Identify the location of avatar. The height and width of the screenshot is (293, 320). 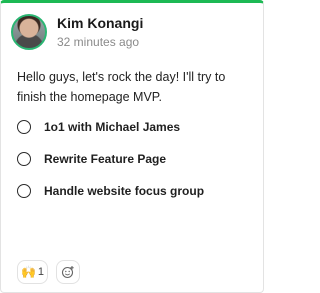
(29, 32).